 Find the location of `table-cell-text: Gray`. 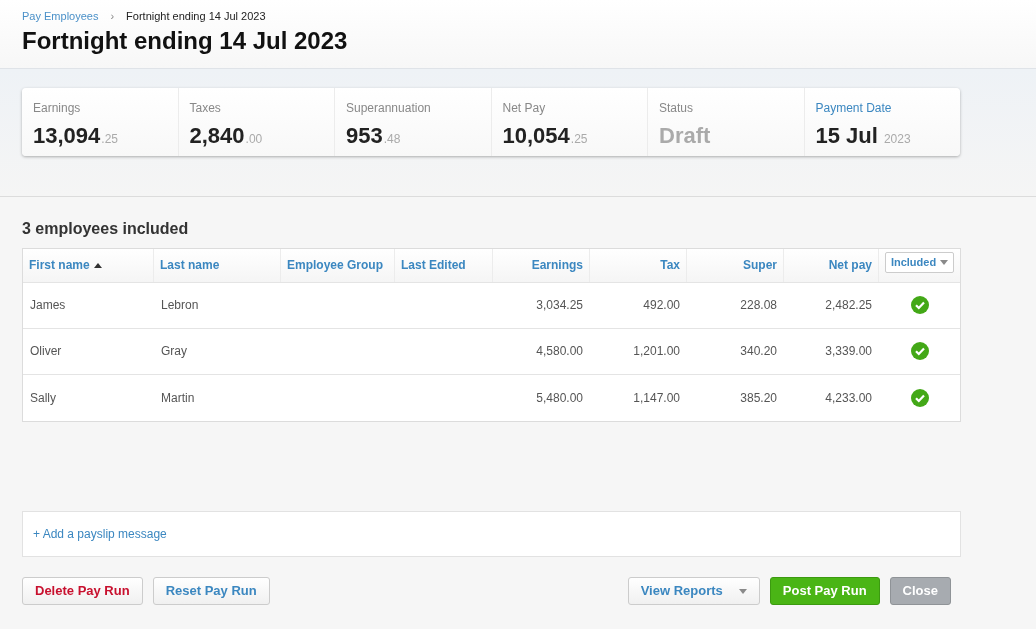

table-cell-text: Gray is located at coordinates (174, 351).